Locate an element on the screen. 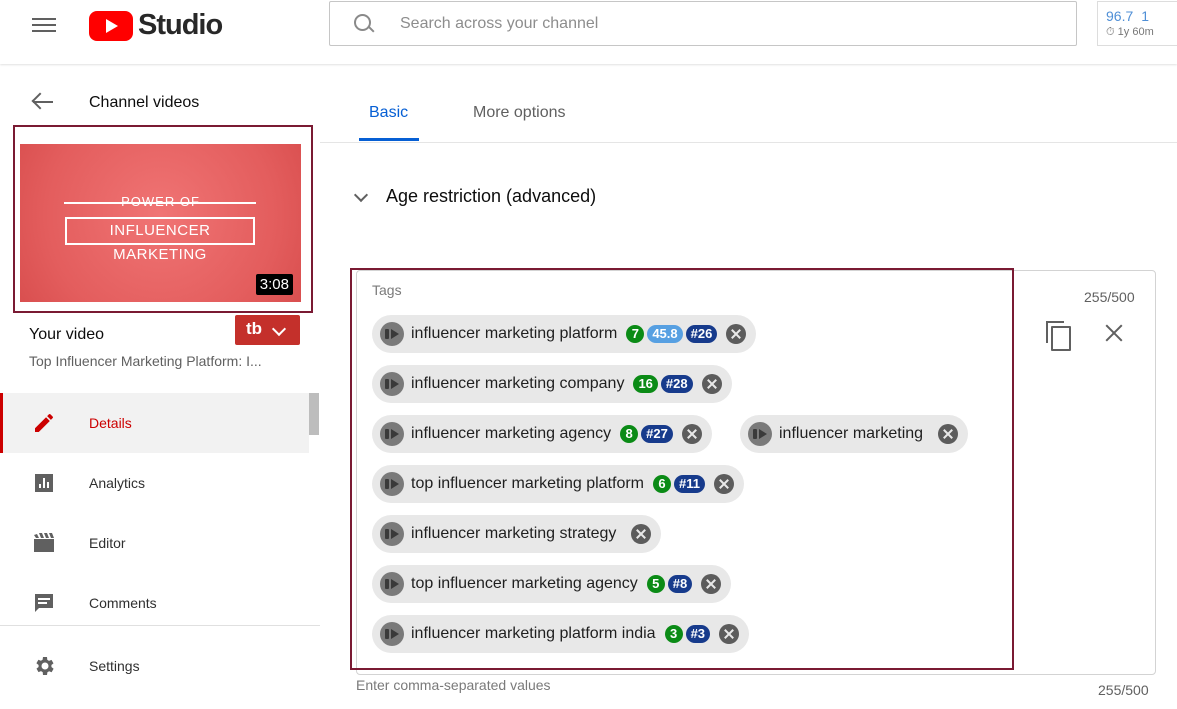 The width and height of the screenshot is (1177, 709). sidebar-scrollbar is located at coordinates (314, 414).